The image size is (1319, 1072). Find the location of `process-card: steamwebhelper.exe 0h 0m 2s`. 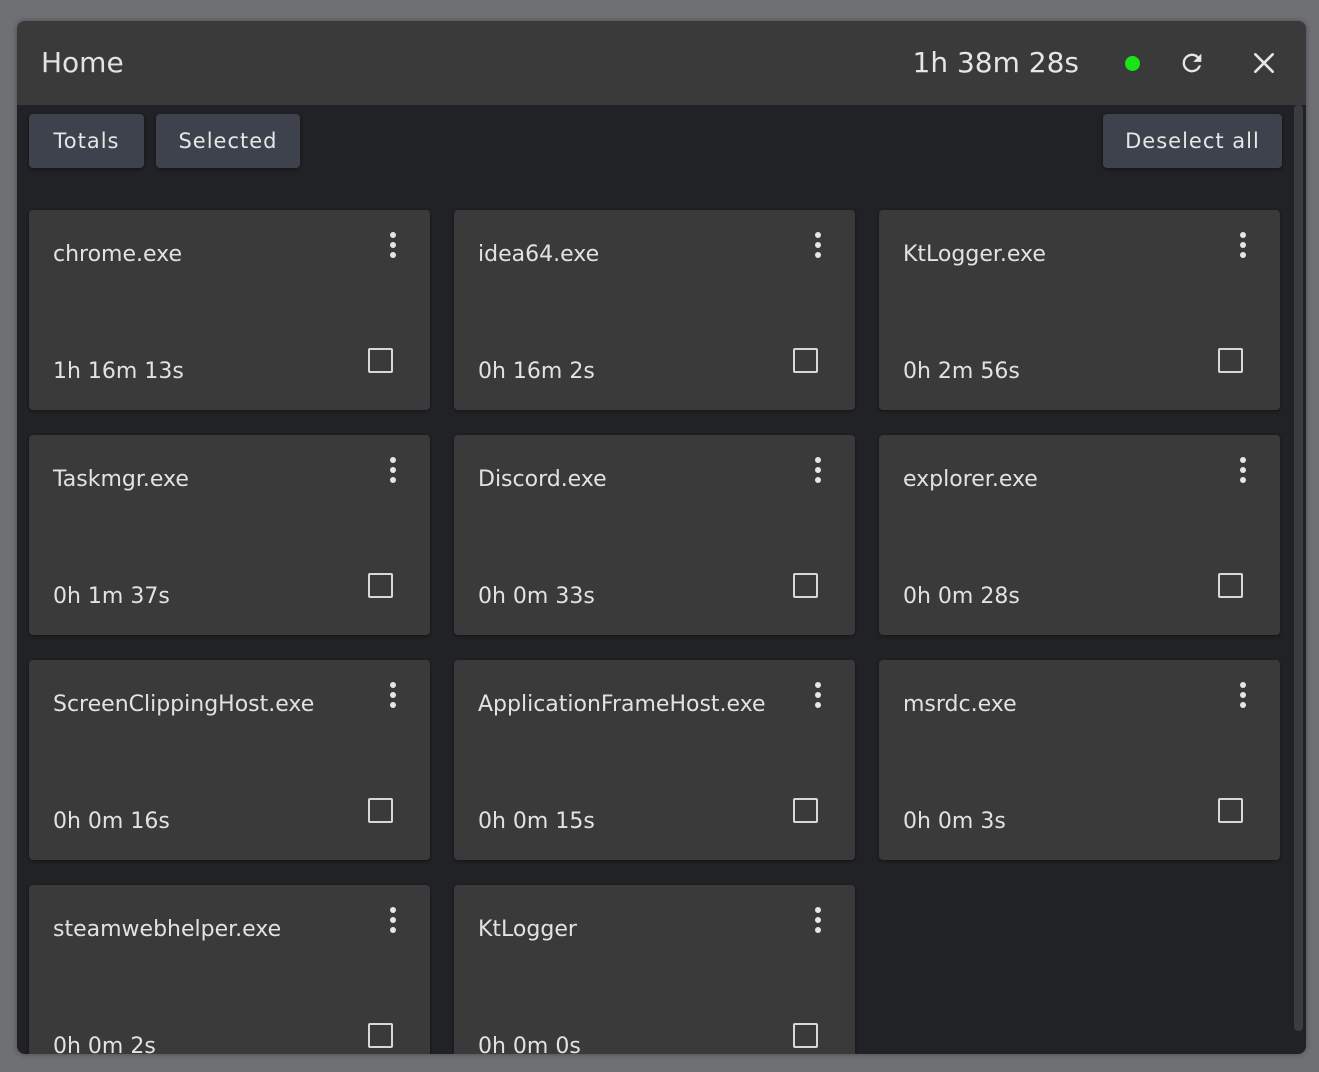

process-card: steamwebhelper.exe 0h 0m 2s is located at coordinates (229, 969).